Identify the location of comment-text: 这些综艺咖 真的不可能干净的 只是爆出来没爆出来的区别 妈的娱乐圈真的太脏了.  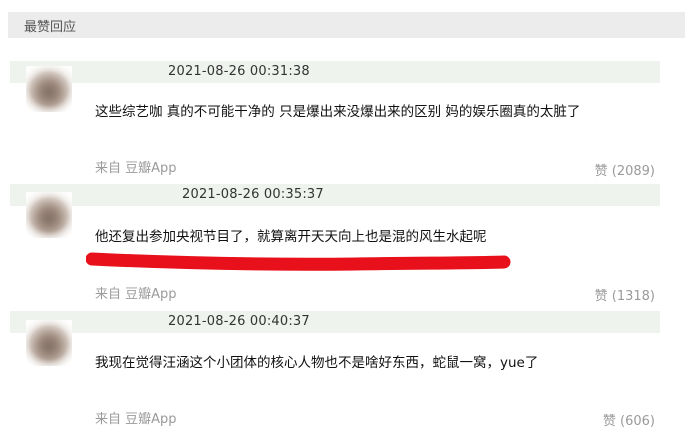
(338, 112).